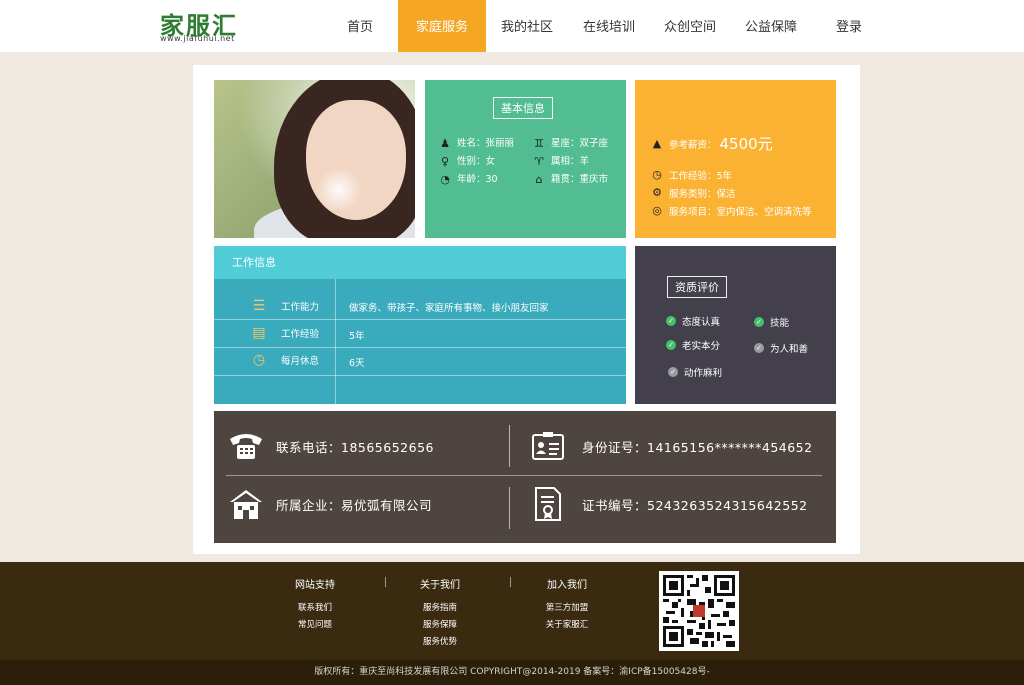  What do you see at coordinates (420, 262) in the screenshot?
I see `work-info-title: 工作信息` at bounding box center [420, 262].